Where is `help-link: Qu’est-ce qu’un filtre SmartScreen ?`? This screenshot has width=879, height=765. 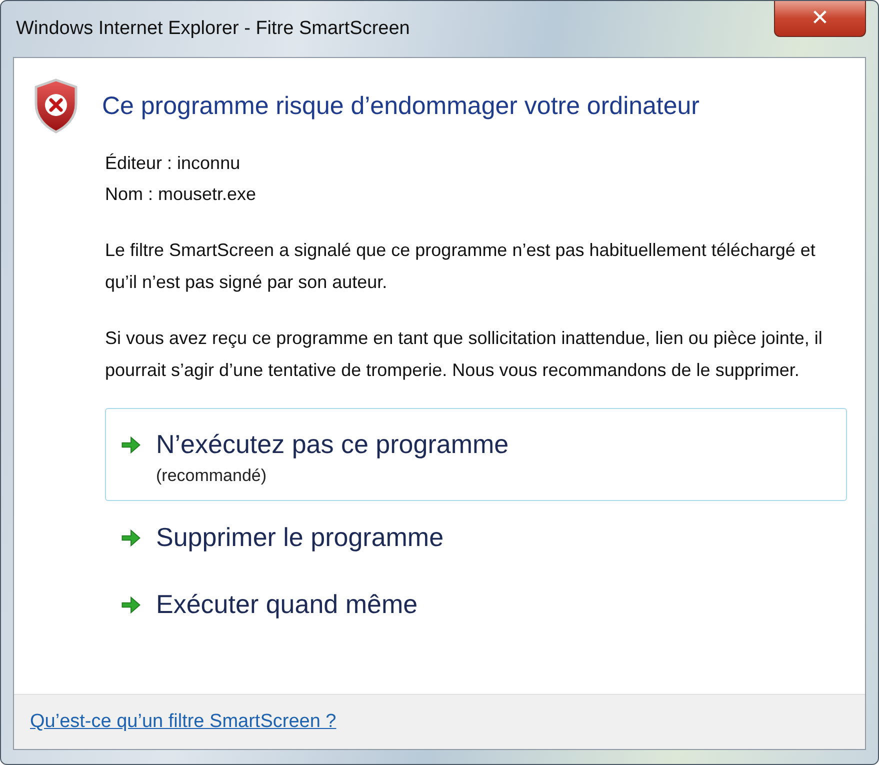
help-link: Qu’est-ce qu’un filtre SmartScreen ? is located at coordinates (183, 722).